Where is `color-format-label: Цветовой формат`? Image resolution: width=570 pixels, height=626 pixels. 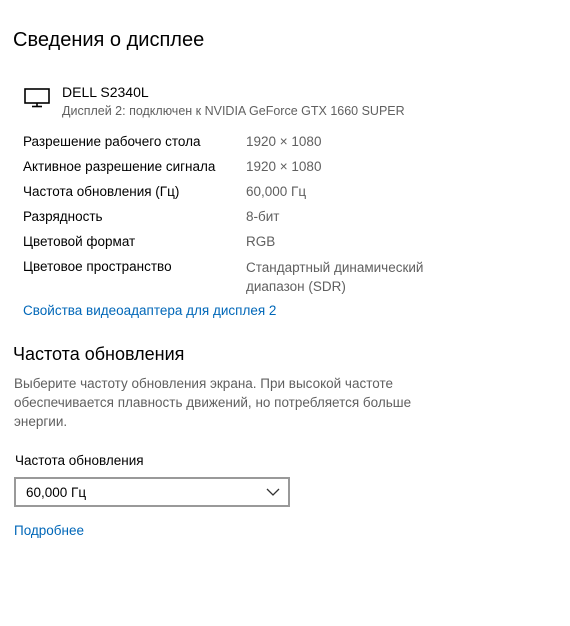
color-format-label: Цветовой формат is located at coordinates (79, 241).